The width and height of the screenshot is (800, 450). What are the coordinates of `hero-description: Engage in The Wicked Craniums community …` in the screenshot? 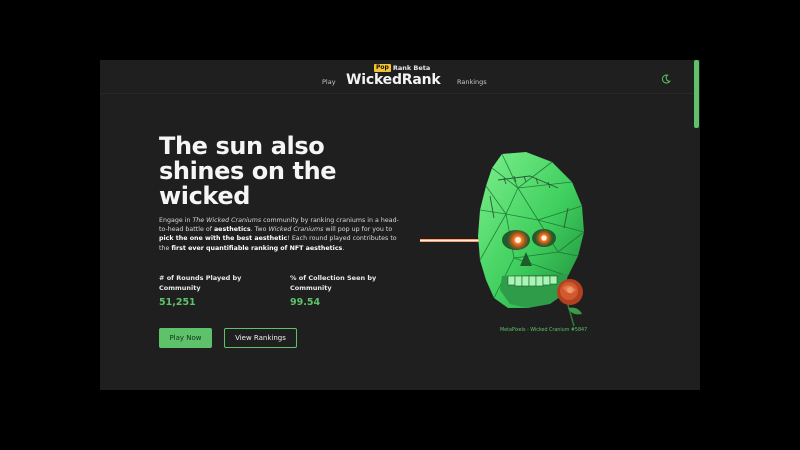 It's located at (279, 234).